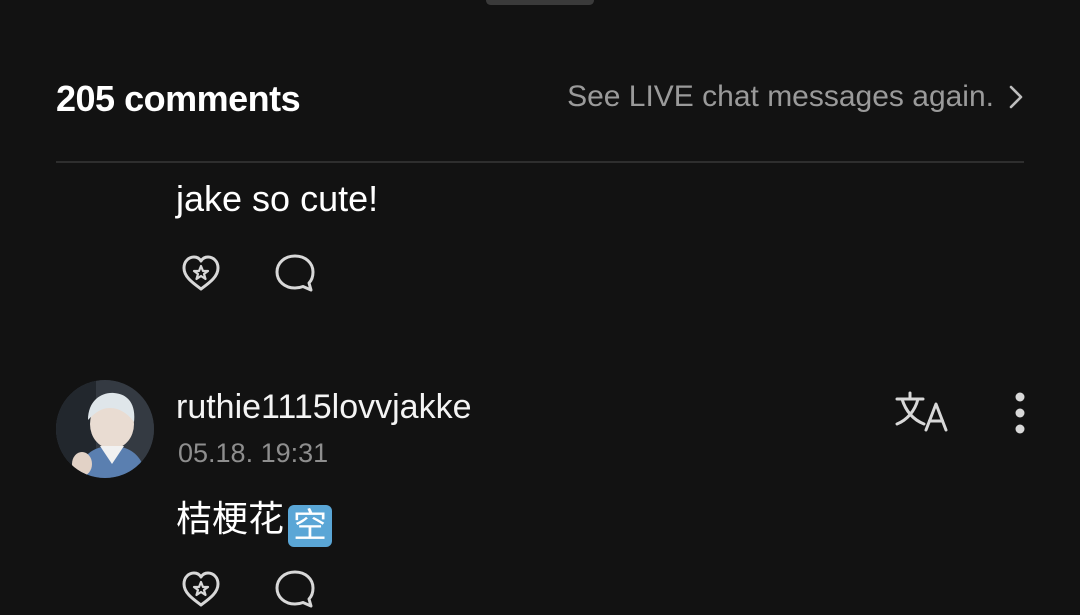 The height and width of the screenshot is (615, 1080). What do you see at coordinates (310, 526) in the screenshot?
I see `emoji-kong: 空` at bounding box center [310, 526].